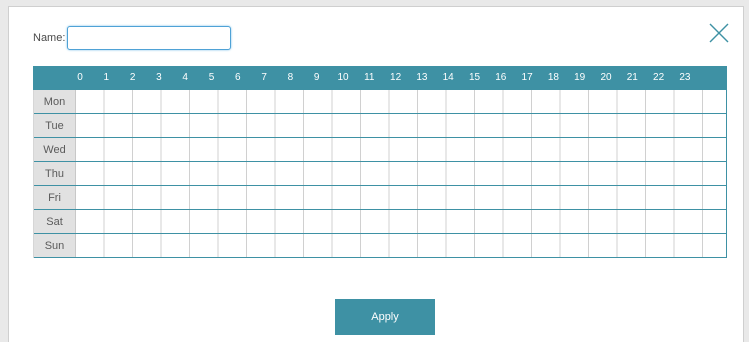 This screenshot has height=342, width=749. I want to click on hour-label-3: 3, so click(159, 77).